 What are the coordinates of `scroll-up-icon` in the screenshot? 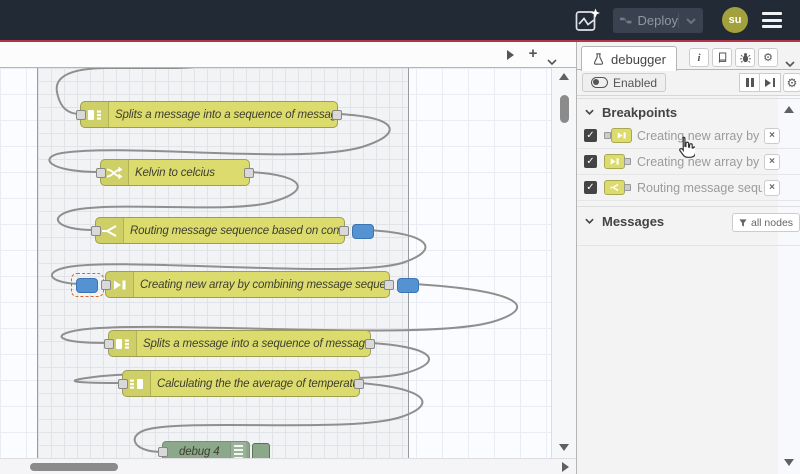 It's located at (564, 76).